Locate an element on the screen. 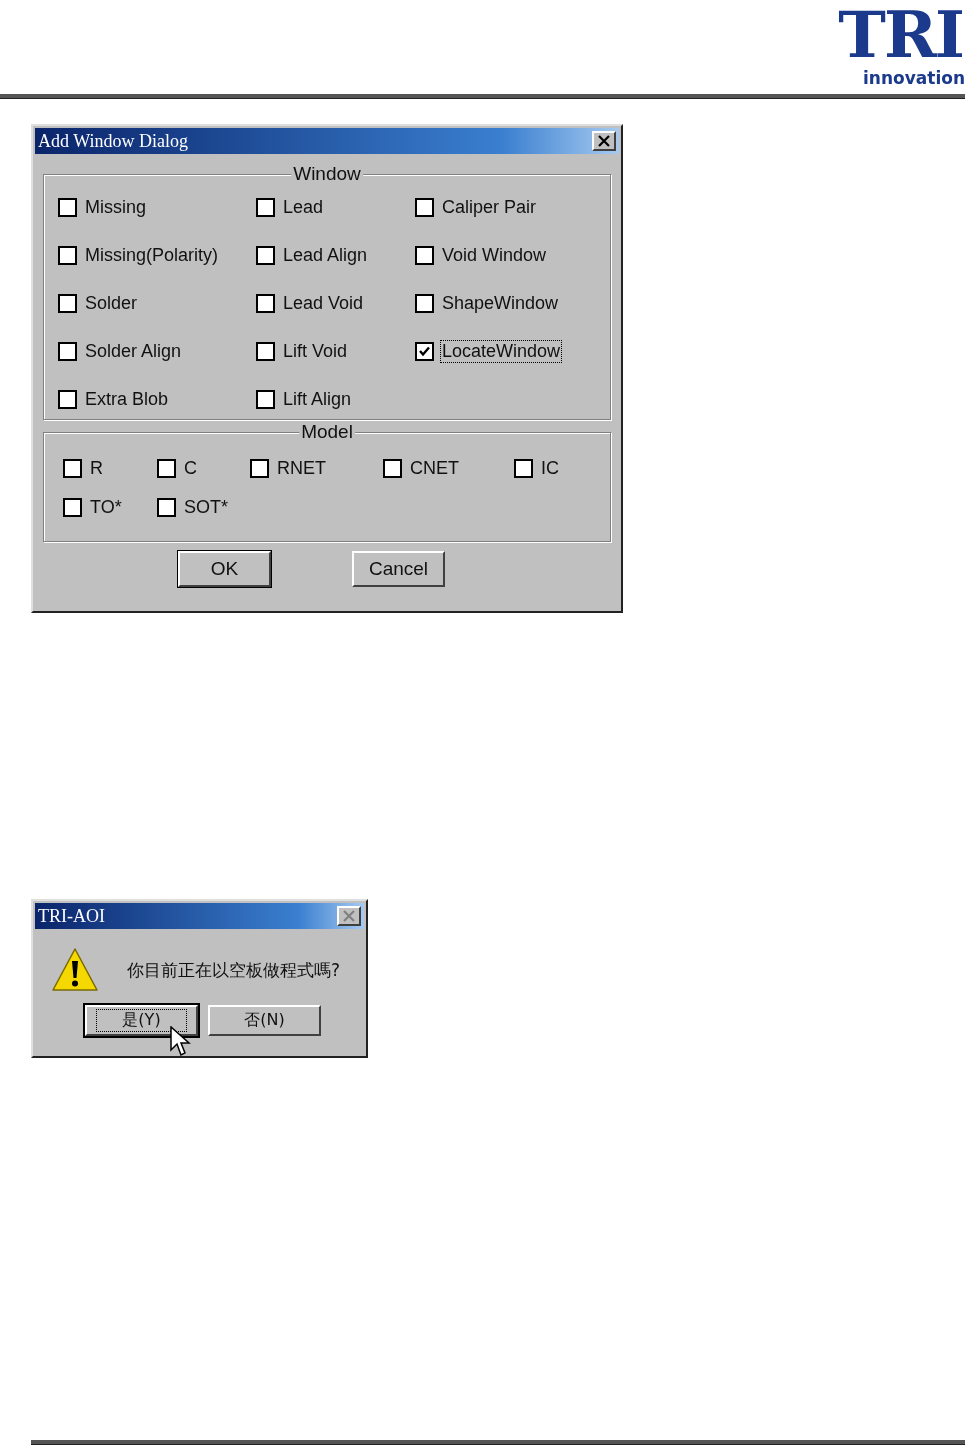 The height and width of the screenshot is (1451, 965). checkbox-label: Missing(Polarity) is located at coordinates (152, 255).